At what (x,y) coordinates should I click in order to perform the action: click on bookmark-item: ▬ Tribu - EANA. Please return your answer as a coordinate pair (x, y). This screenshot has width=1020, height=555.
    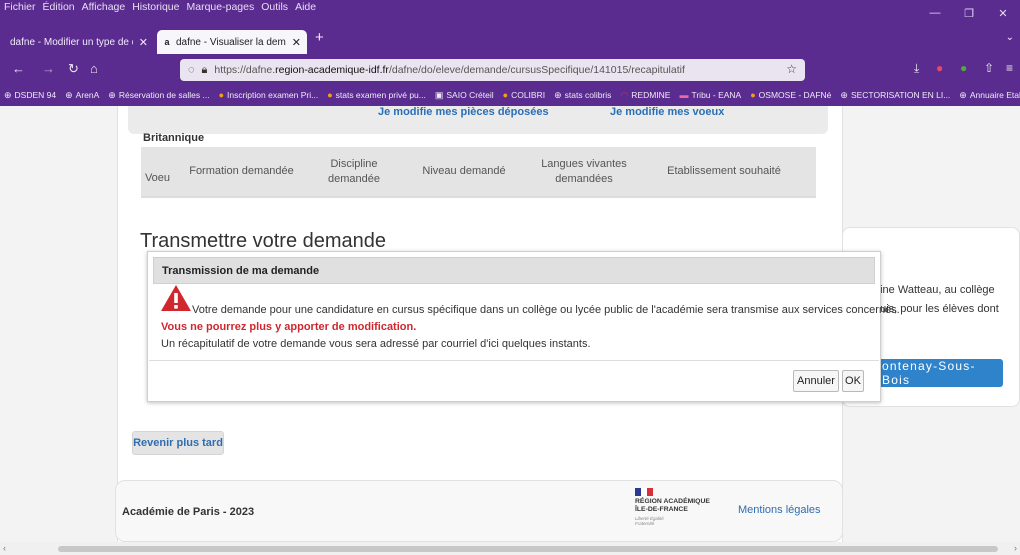
    Looking at the image, I should click on (710, 95).